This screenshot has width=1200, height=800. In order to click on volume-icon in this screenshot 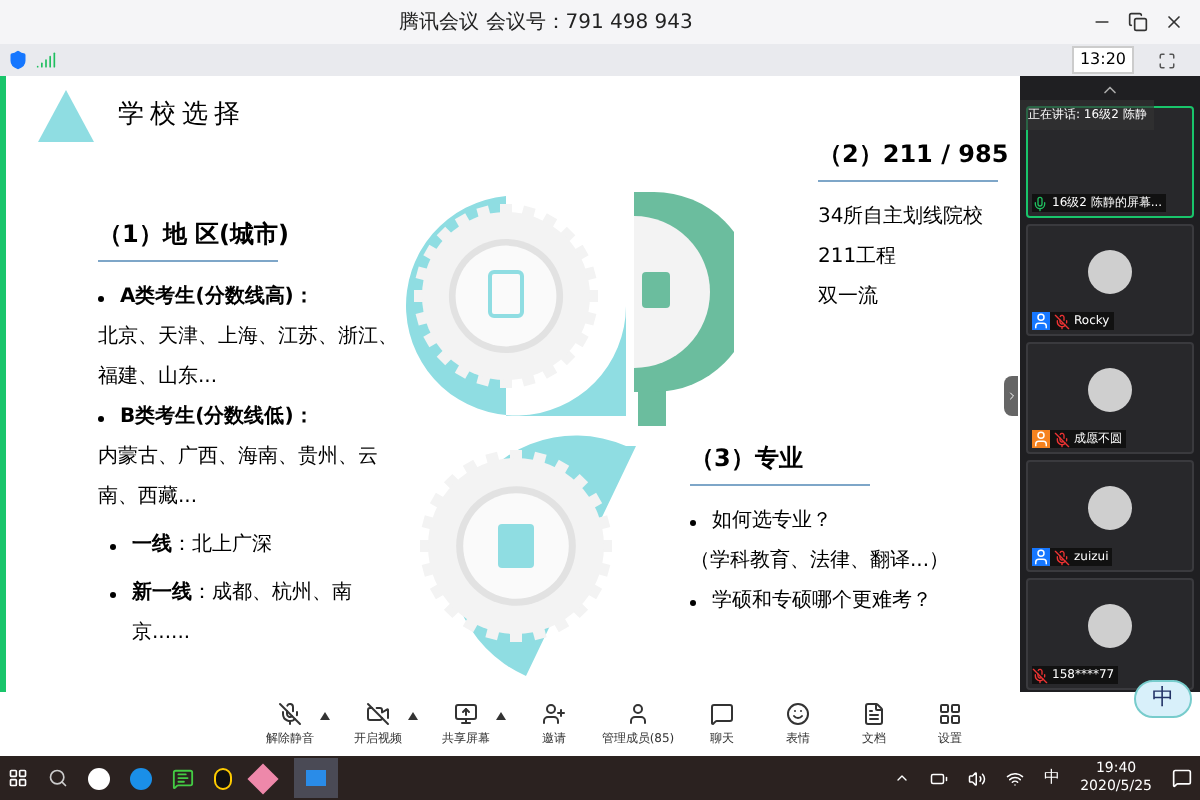, I will do `click(977, 778)`.